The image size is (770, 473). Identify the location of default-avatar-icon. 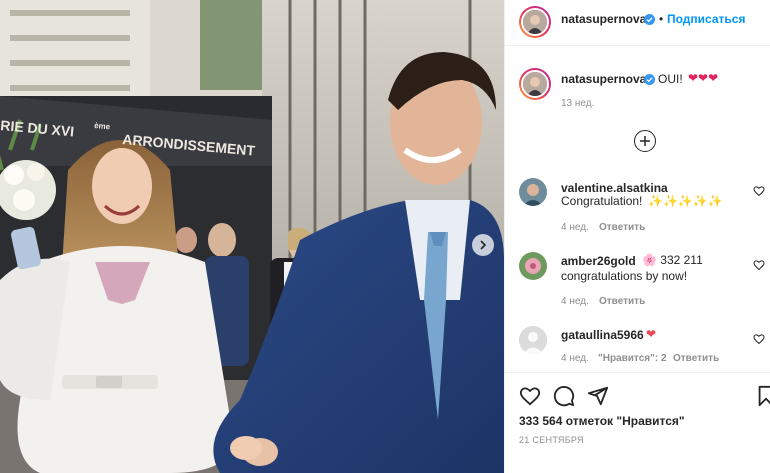
(533, 340).